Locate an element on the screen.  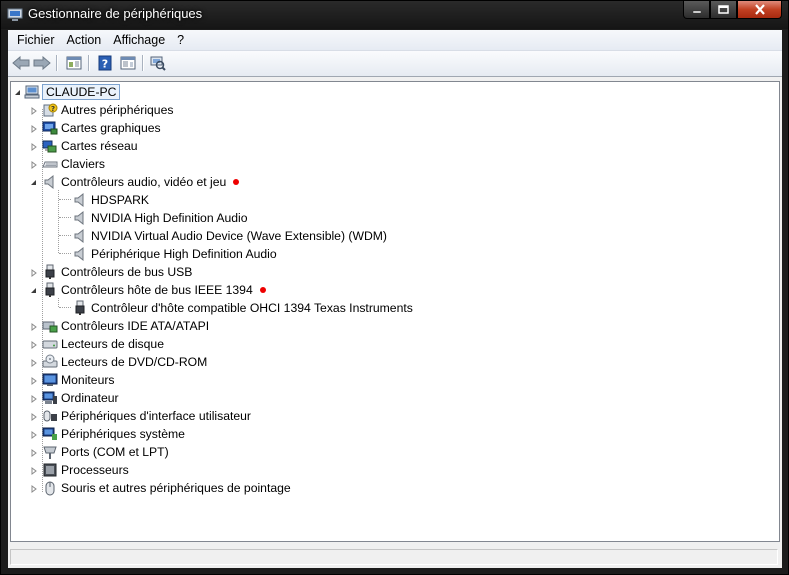
back-icon is located at coordinates (21, 63).